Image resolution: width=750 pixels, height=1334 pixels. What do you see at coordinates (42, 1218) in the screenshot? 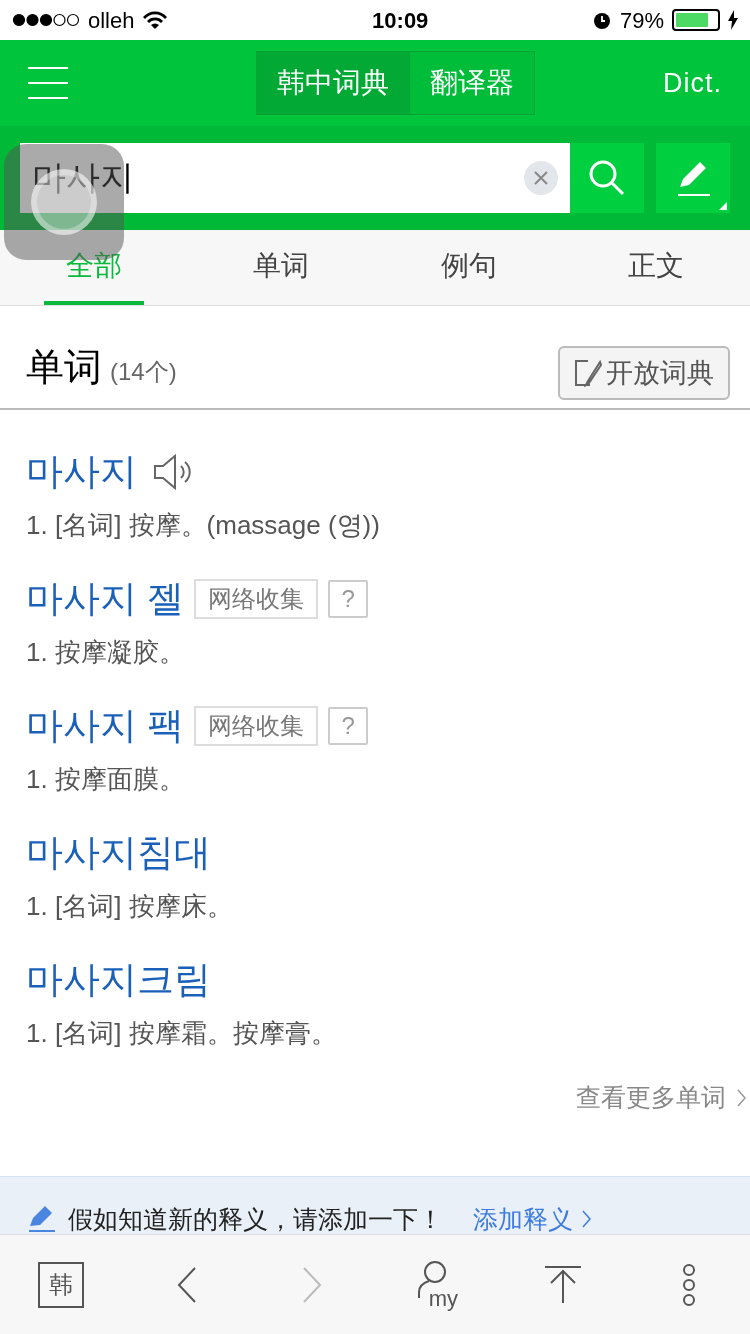
I see `pencil-icon` at bounding box center [42, 1218].